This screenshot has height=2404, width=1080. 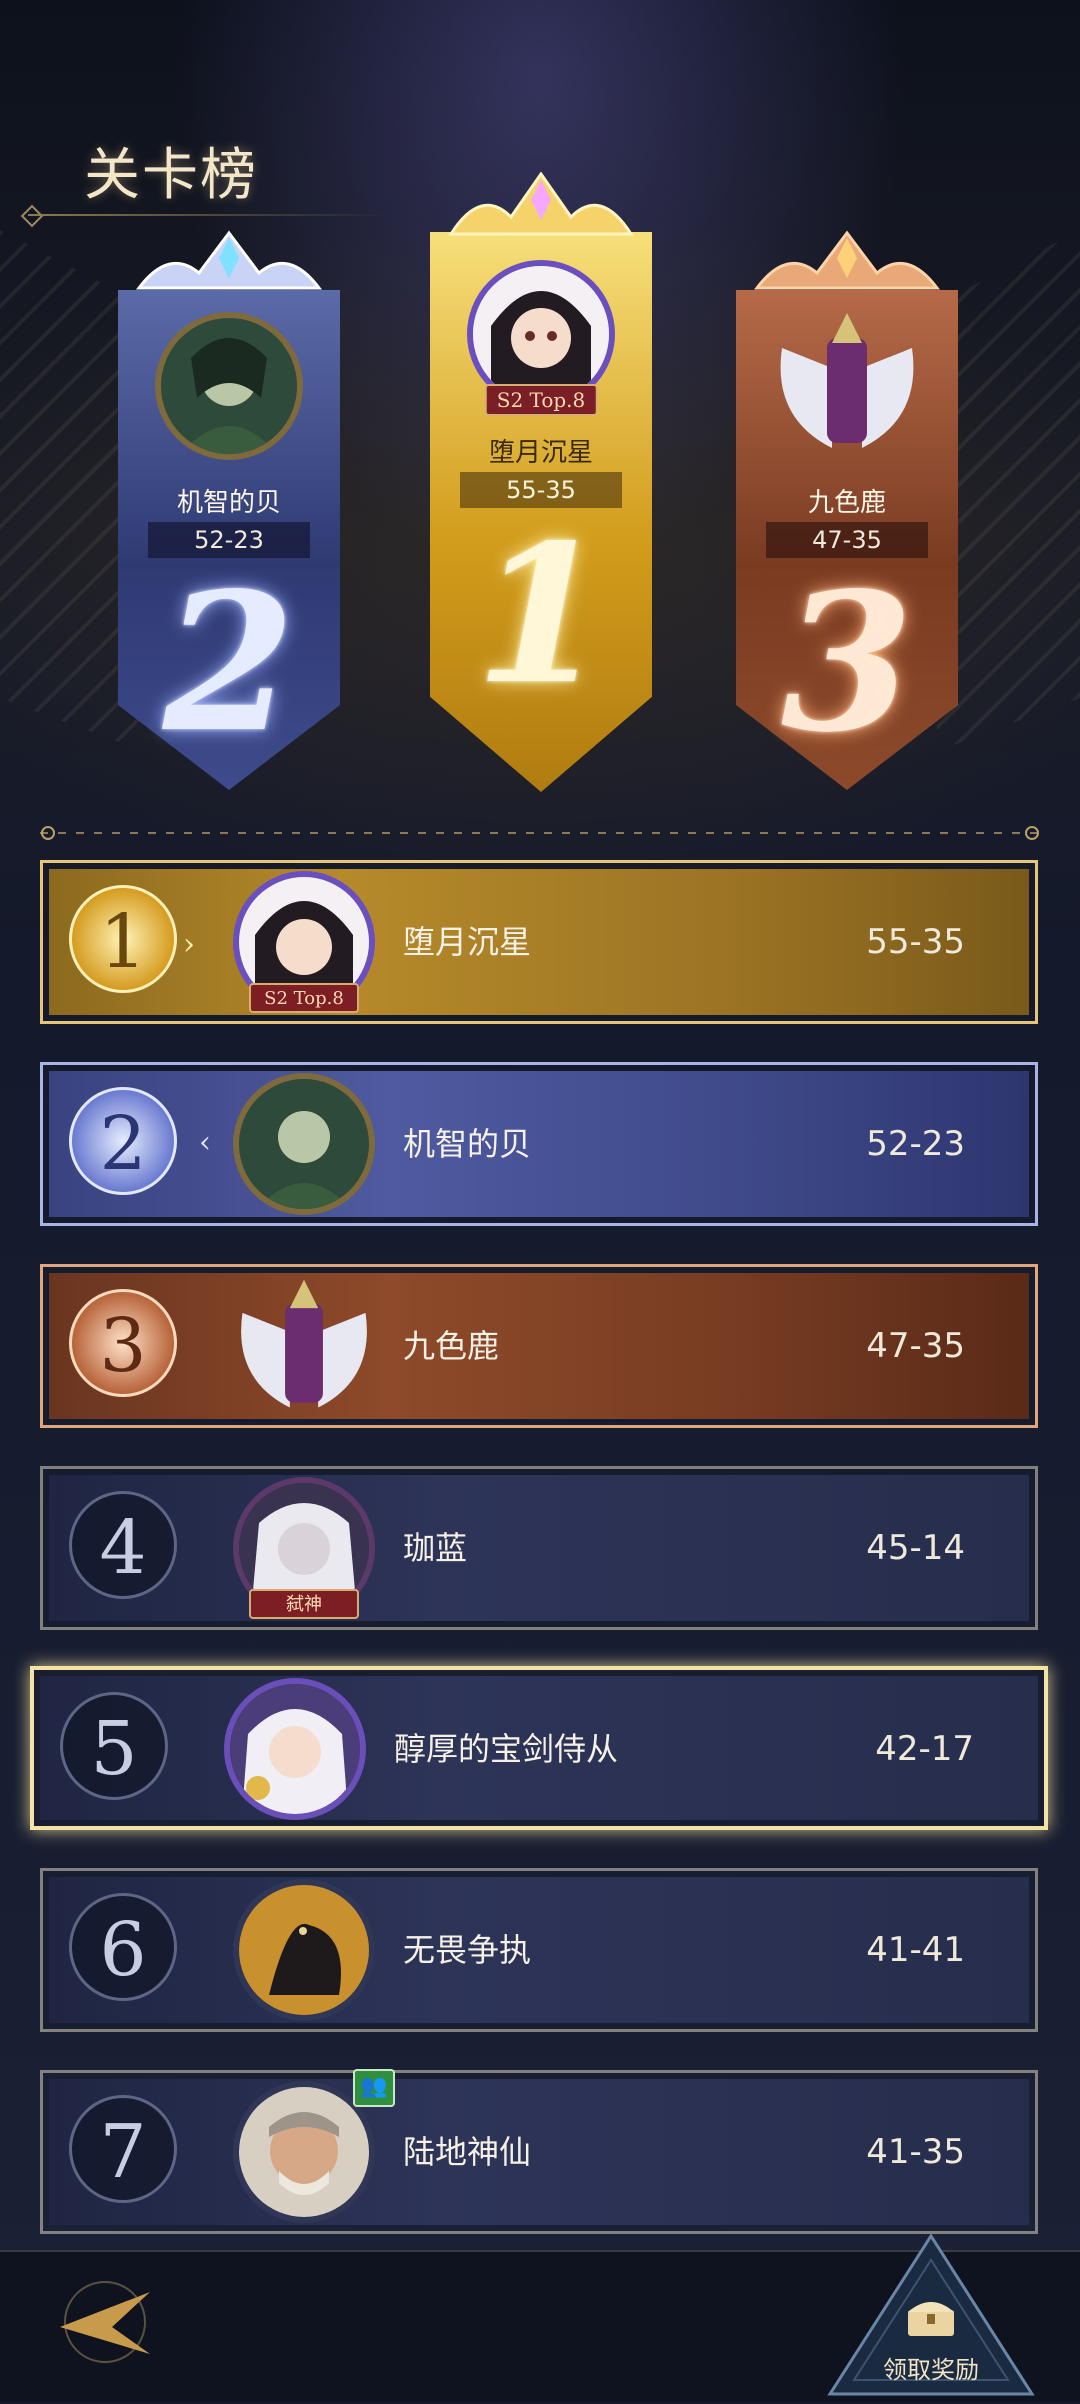 I want to click on rank-badge: 4, so click(x=123, y=1545).